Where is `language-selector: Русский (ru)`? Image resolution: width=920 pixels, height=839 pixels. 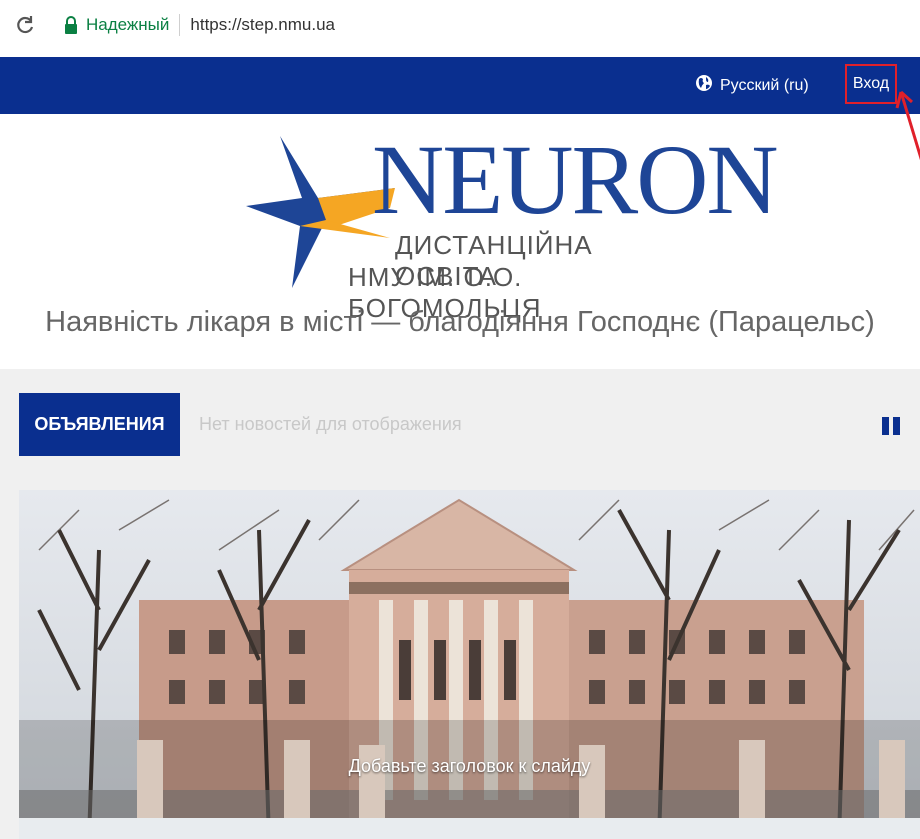
language-selector: Русский (ru) is located at coordinates (752, 85).